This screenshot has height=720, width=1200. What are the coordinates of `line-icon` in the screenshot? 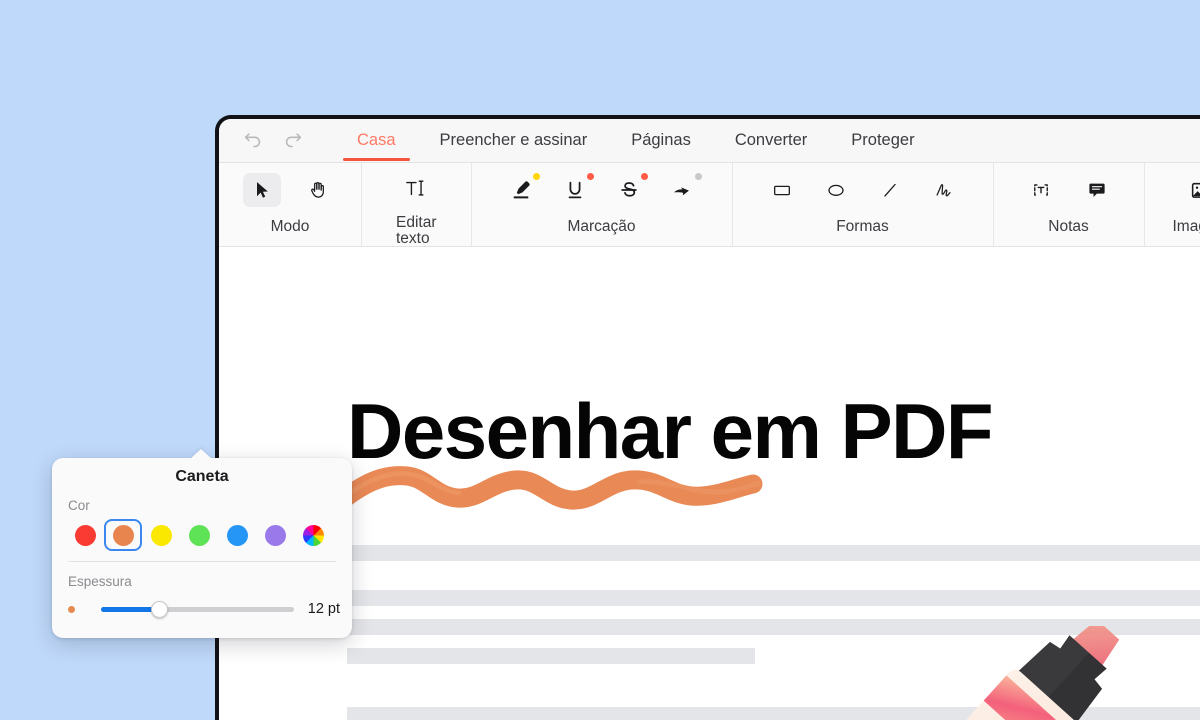 It's located at (889, 190).